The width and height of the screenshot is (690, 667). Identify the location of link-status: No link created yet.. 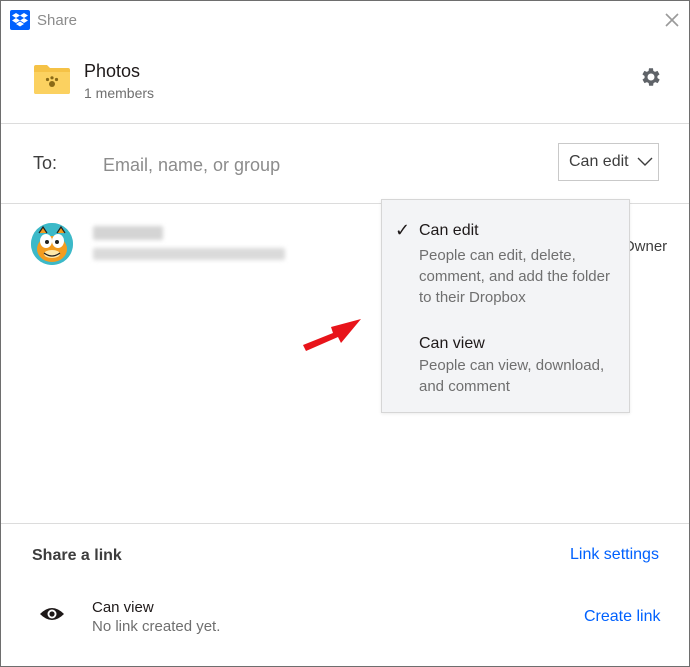
(156, 626).